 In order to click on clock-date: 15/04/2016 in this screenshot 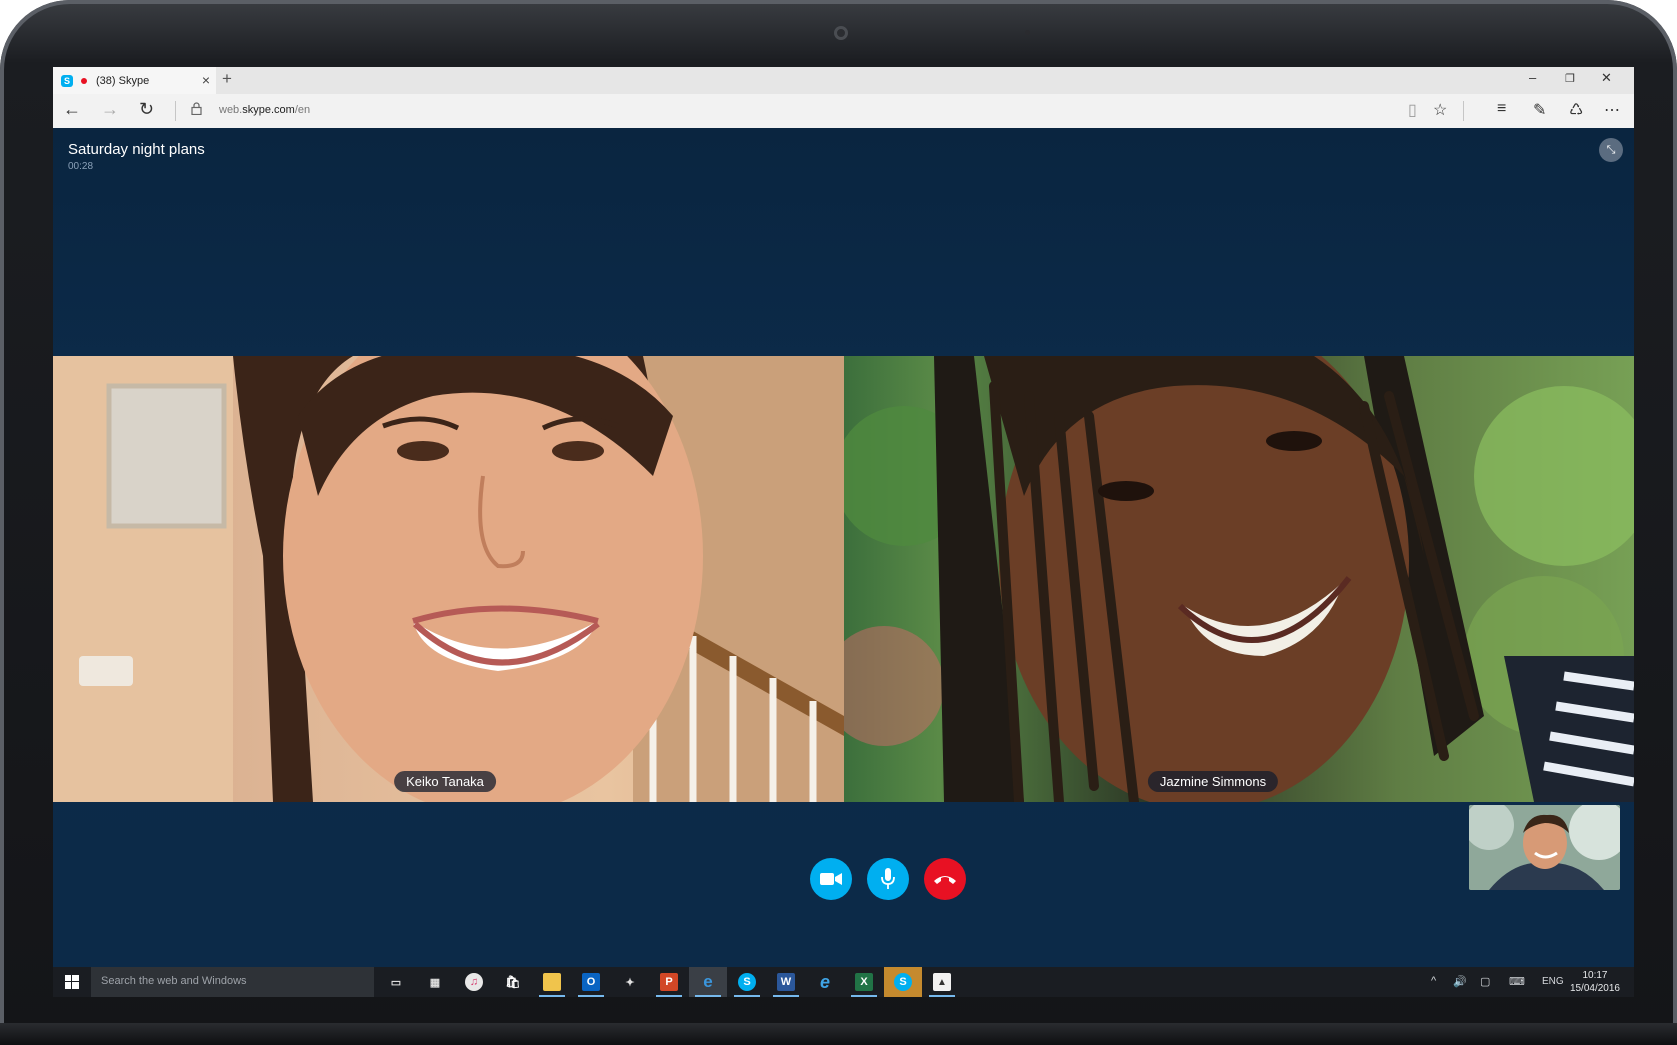, I will do `click(1594, 988)`.